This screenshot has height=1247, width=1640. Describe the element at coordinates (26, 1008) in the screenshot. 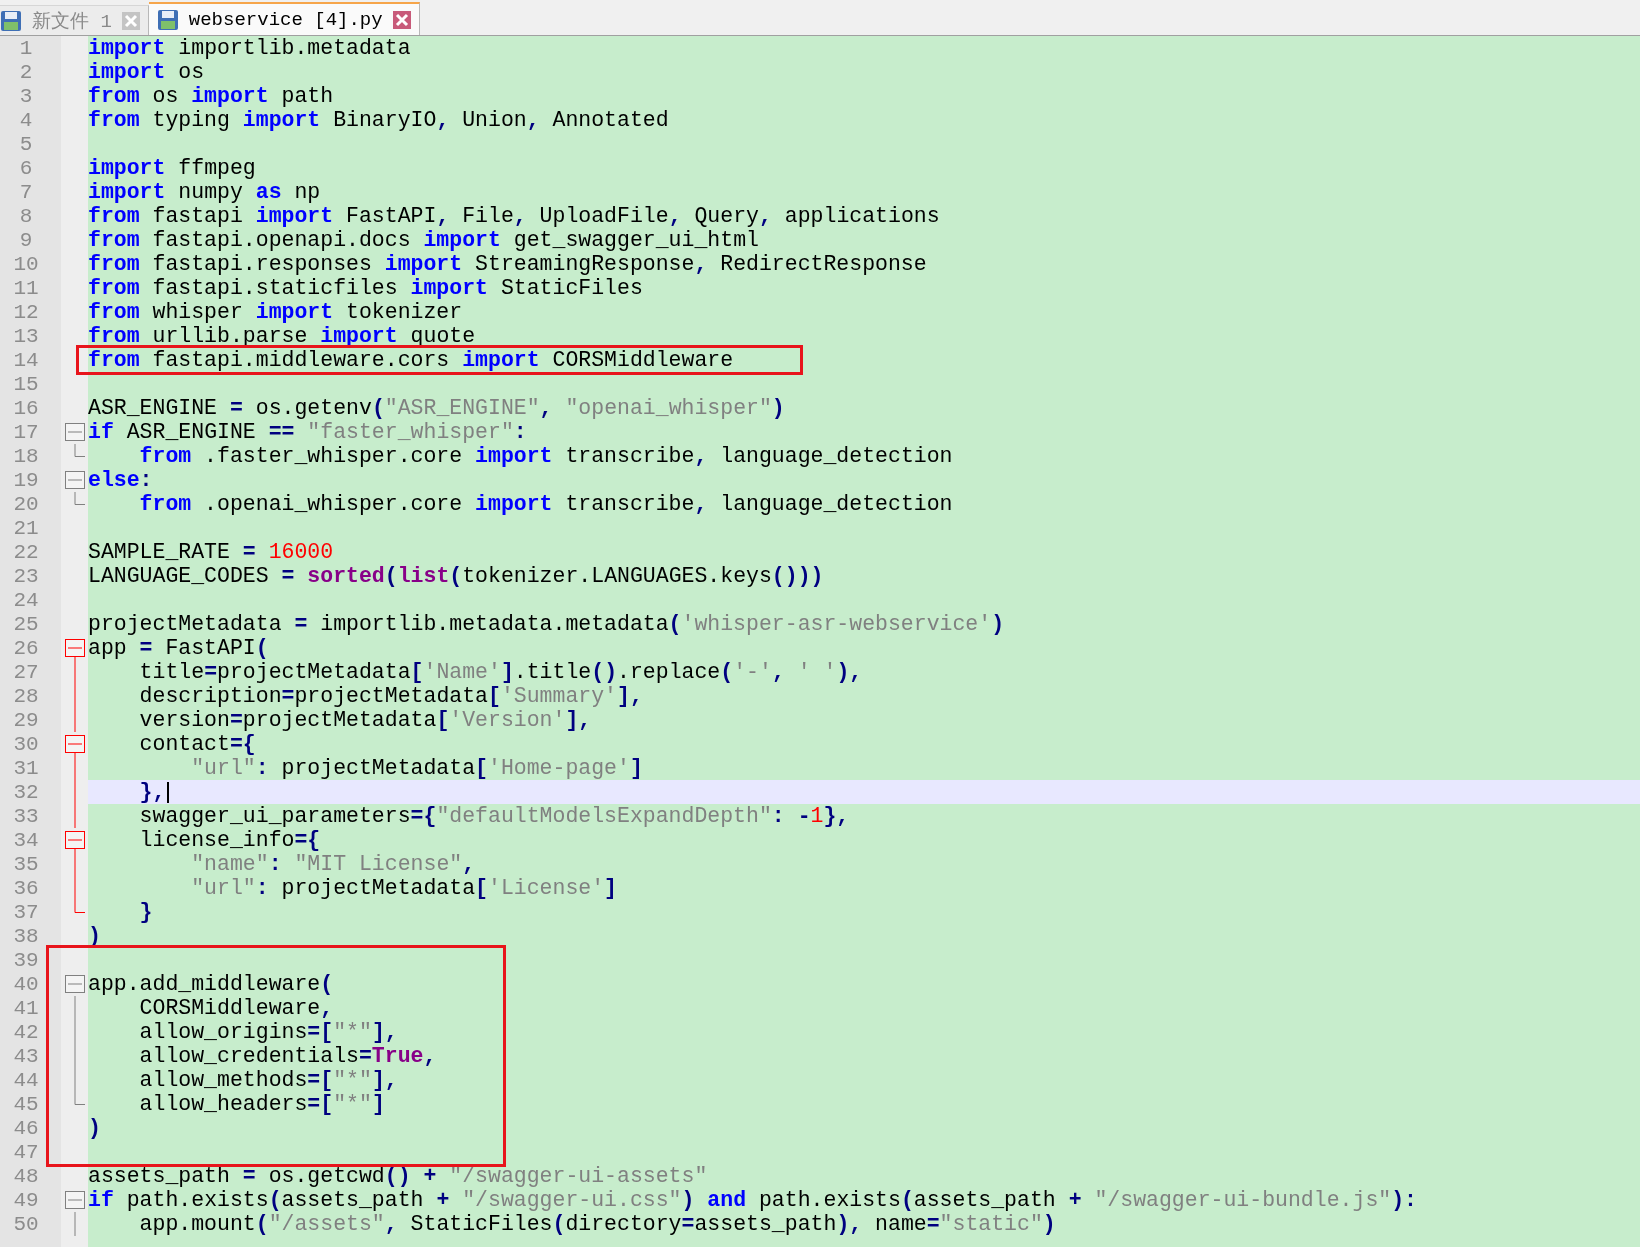

I see `line-number: 41` at that location.